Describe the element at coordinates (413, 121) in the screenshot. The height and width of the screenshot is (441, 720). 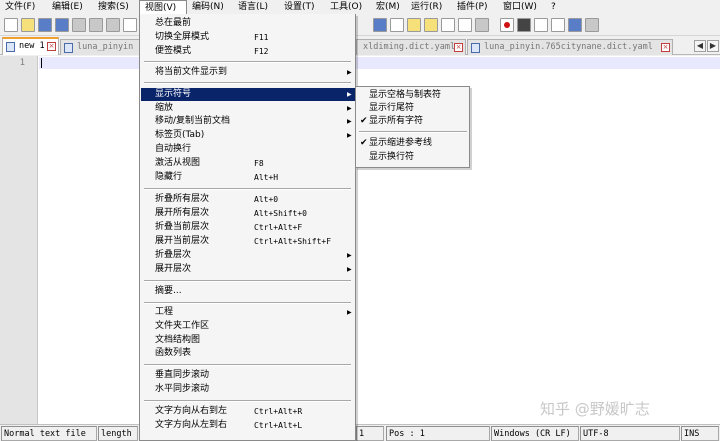
I see `submenu-item-show-all-characters: ✔ 显示所有字符` at that location.